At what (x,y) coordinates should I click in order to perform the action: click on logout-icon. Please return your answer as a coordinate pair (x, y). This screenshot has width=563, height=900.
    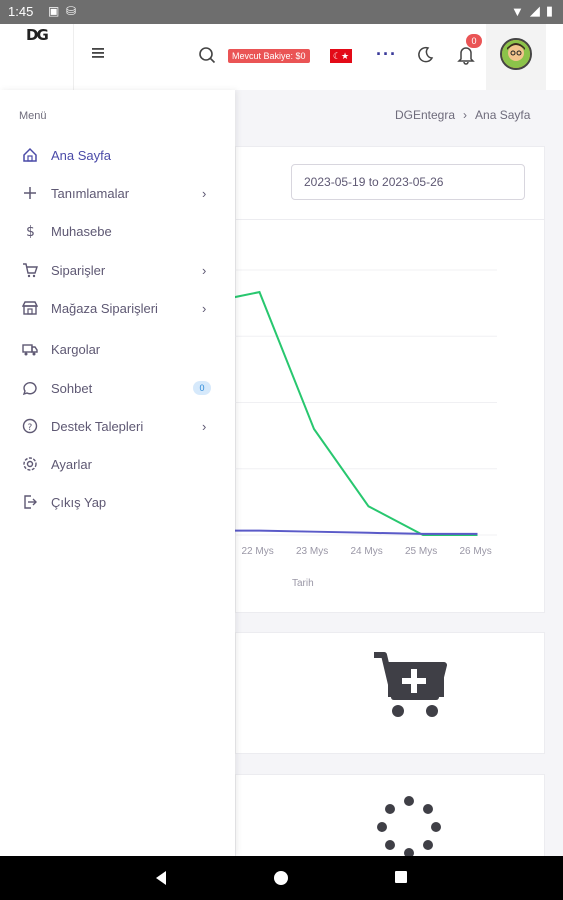
    Looking at the image, I should click on (30, 502).